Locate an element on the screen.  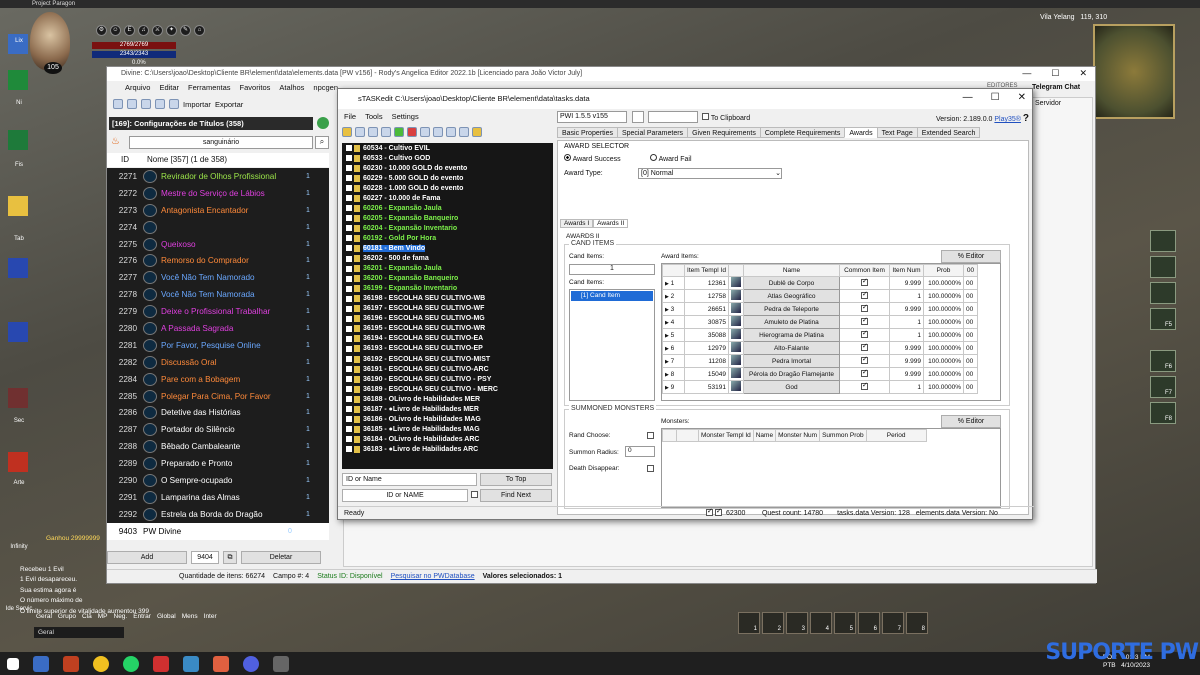
item-name: Hierograma de Platina is located at coordinates (791, 335).